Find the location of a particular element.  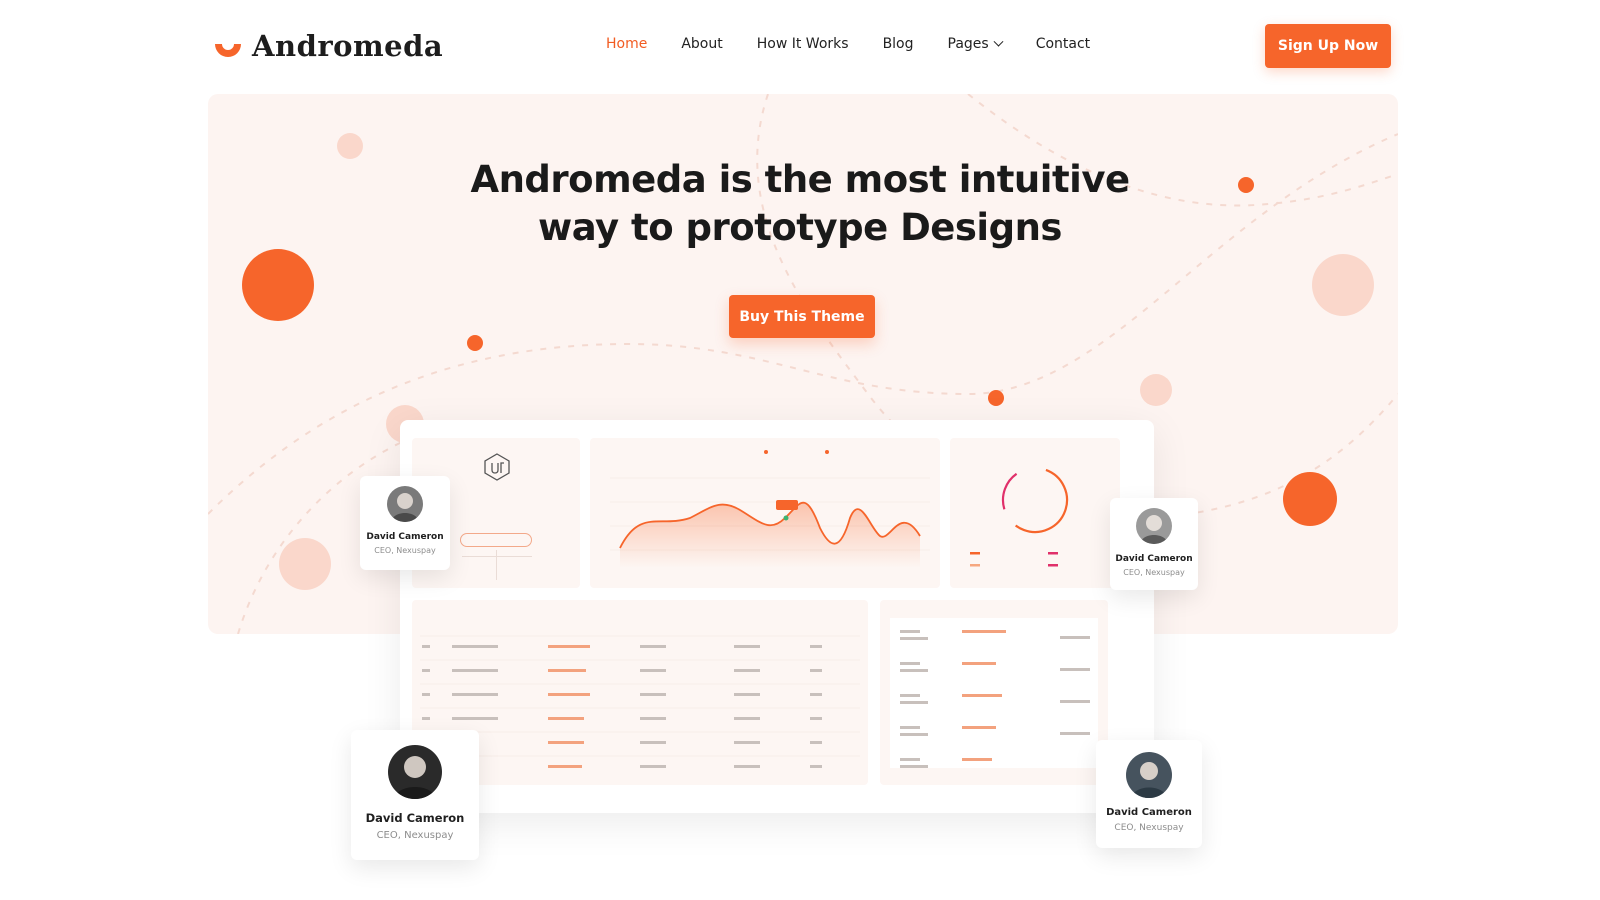

mock-logo-icon is located at coordinates (497, 467).